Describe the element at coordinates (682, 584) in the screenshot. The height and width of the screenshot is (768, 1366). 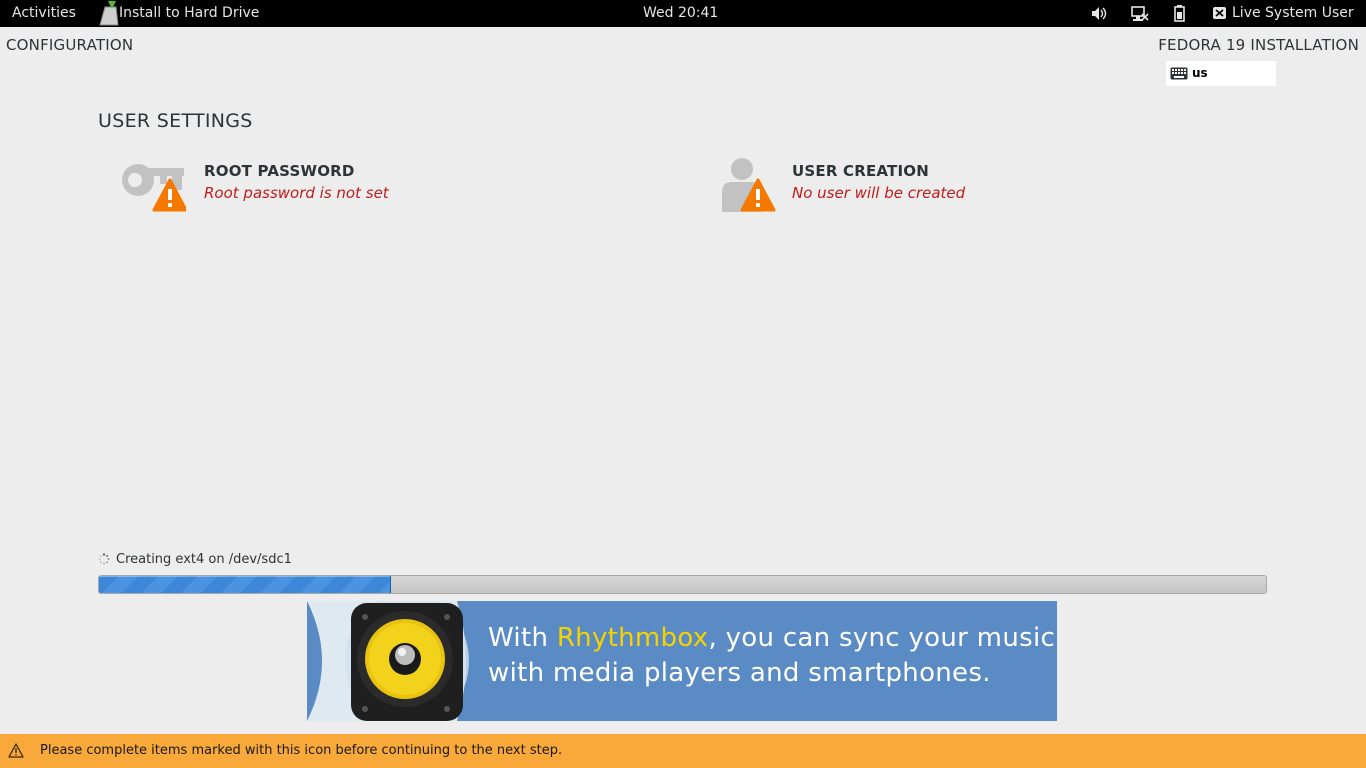
I see `progress-bar` at that location.